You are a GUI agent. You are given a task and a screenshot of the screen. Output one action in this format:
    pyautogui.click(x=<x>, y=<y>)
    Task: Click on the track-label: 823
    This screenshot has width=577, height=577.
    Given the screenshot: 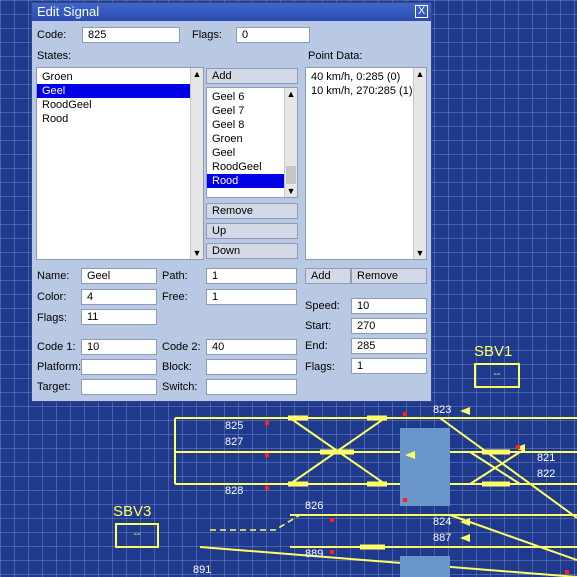 What is the action you would take?
    pyautogui.click(x=442, y=410)
    